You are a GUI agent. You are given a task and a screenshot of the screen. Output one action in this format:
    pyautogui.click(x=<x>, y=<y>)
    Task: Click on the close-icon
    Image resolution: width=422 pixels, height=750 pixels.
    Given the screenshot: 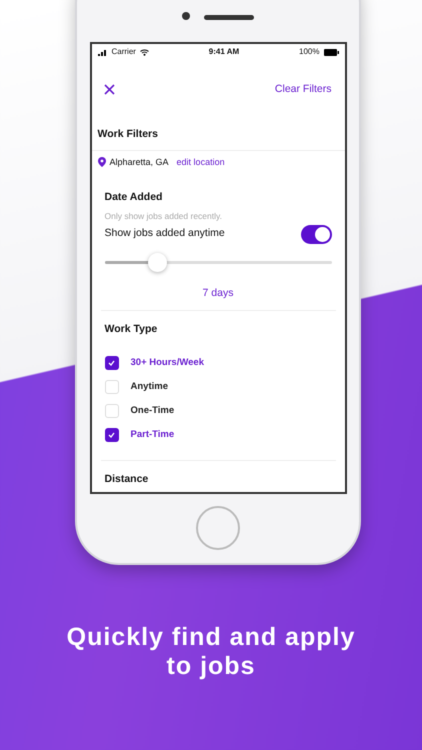 What is the action you would take?
    pyautogui.click(x=109, y=90)
    